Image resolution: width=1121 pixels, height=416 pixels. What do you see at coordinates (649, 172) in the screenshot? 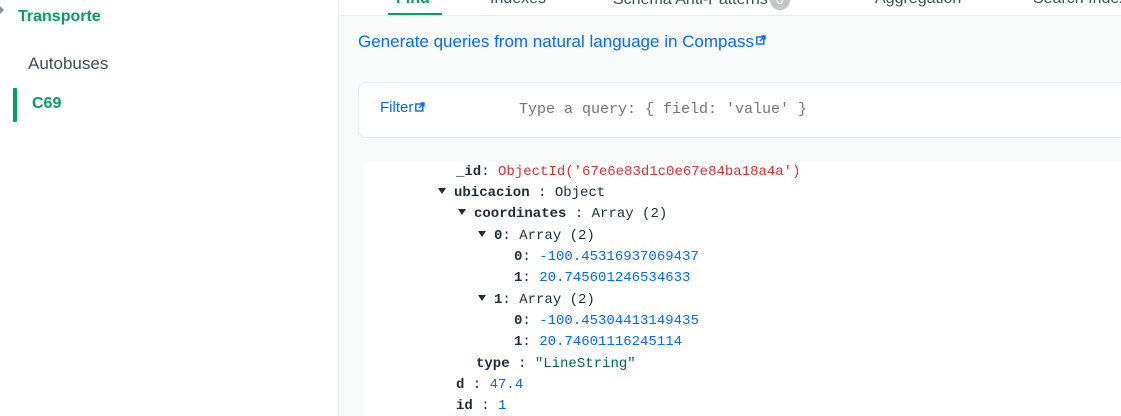
I see `field-value-objectid: ObjectId('67e6e83d1c0e67e84ba18a4a')` at bounding box center [649, 172].